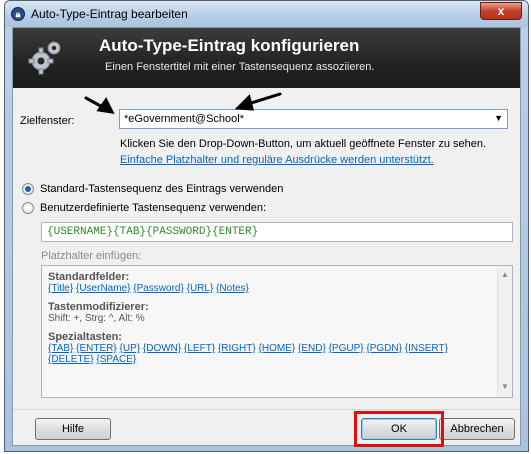 The image size is (531, 454). I want to click on annotation-arrows, so click(183, 103).